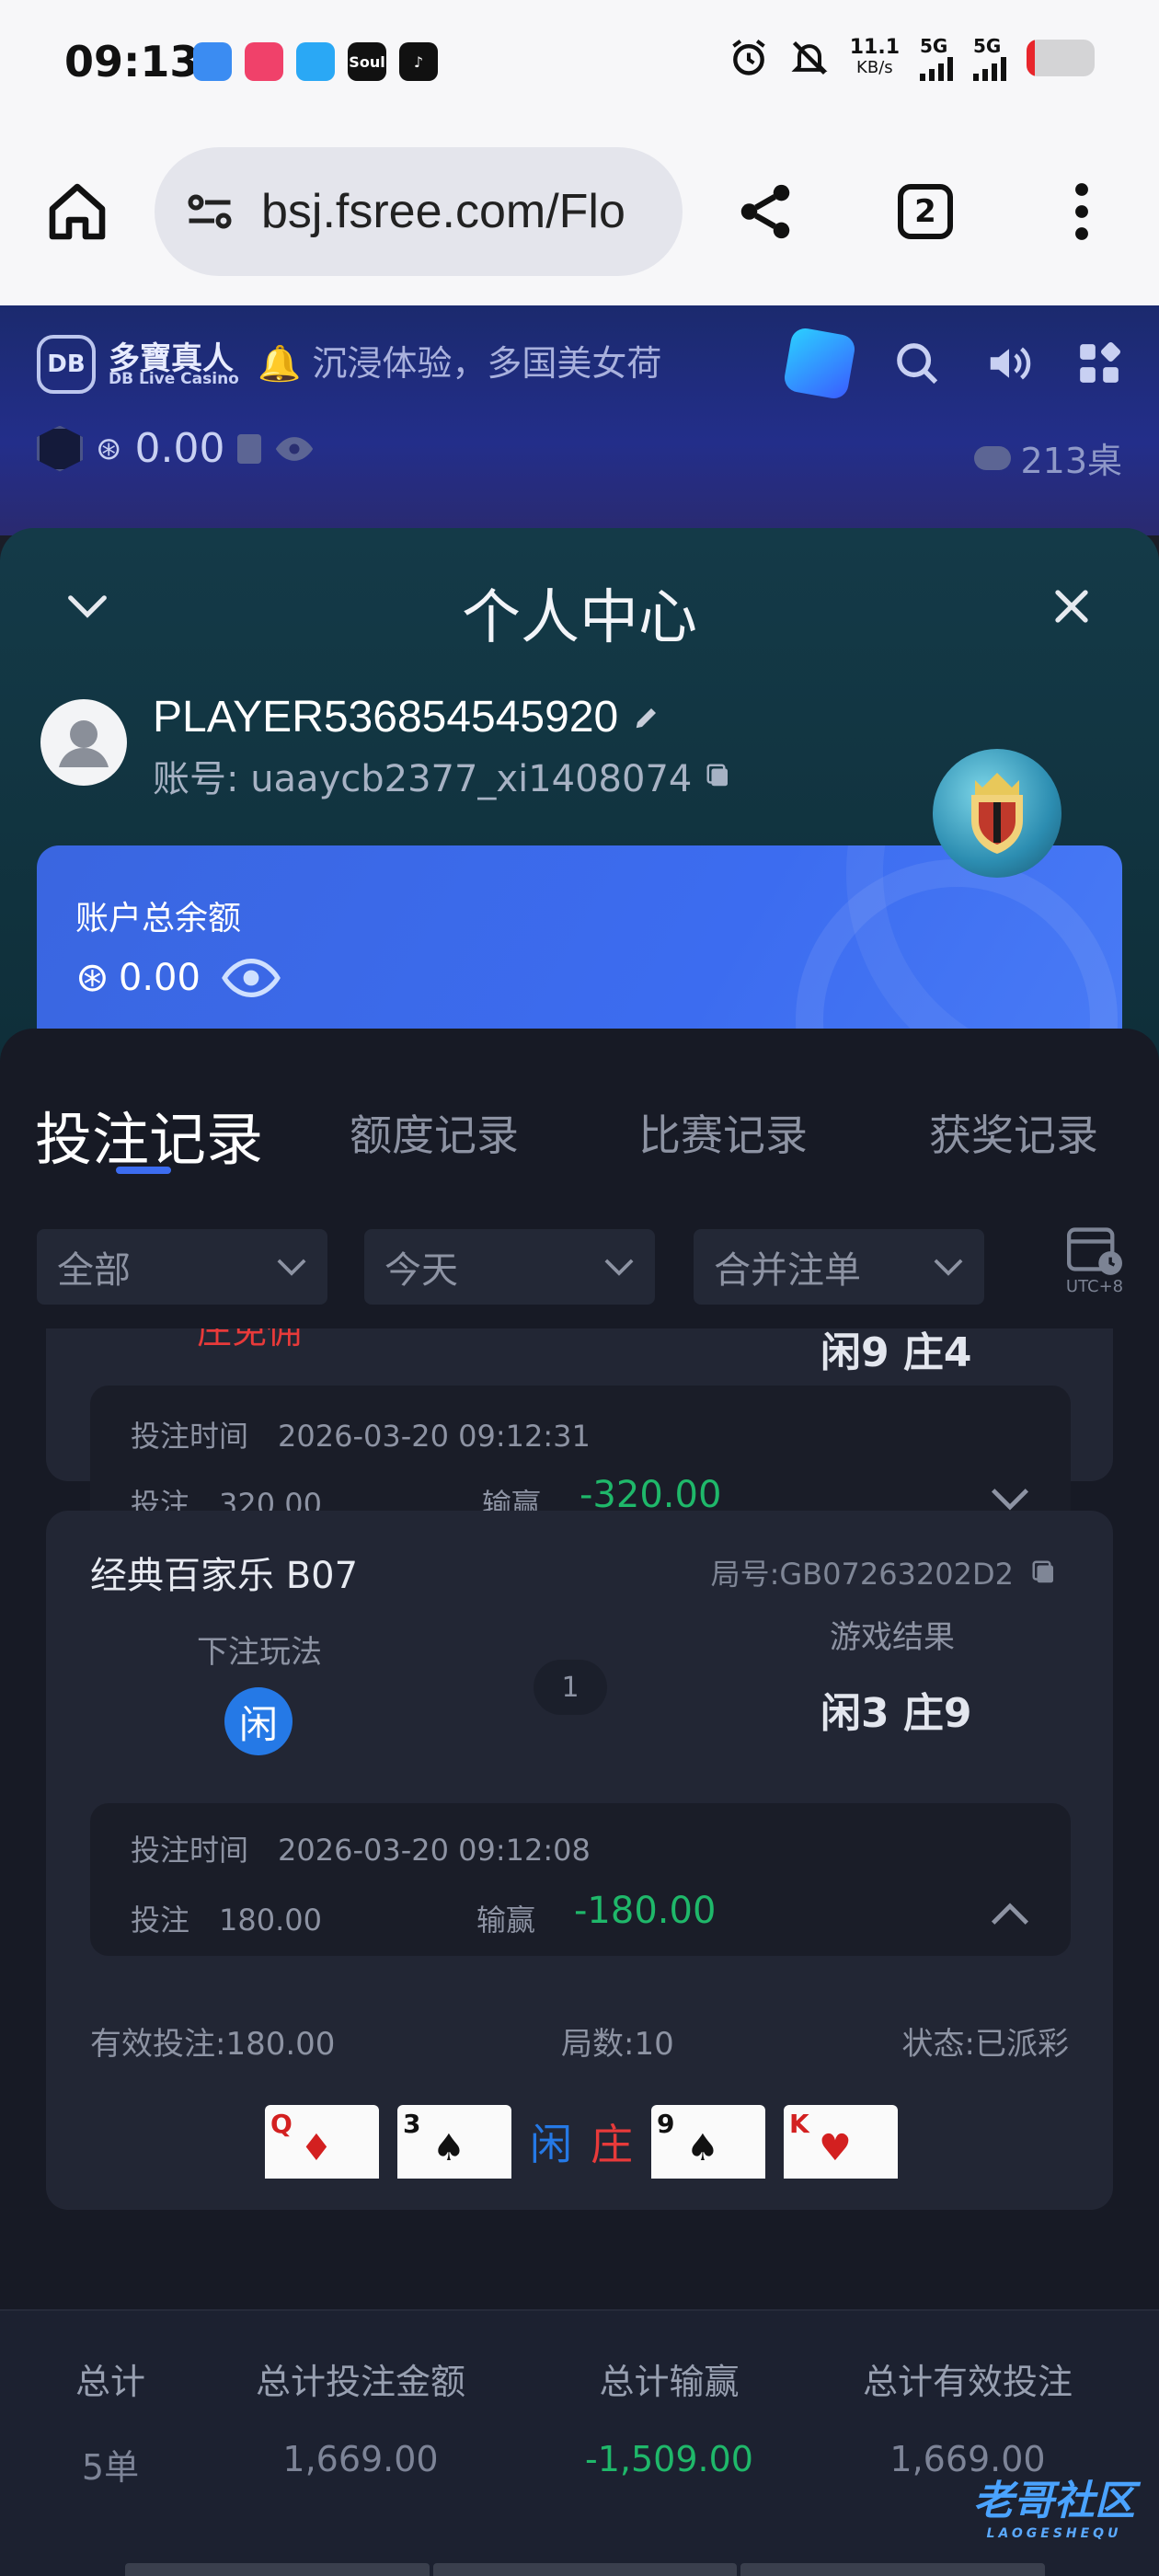  I want to click on app-1-icon, so click(212, 61).